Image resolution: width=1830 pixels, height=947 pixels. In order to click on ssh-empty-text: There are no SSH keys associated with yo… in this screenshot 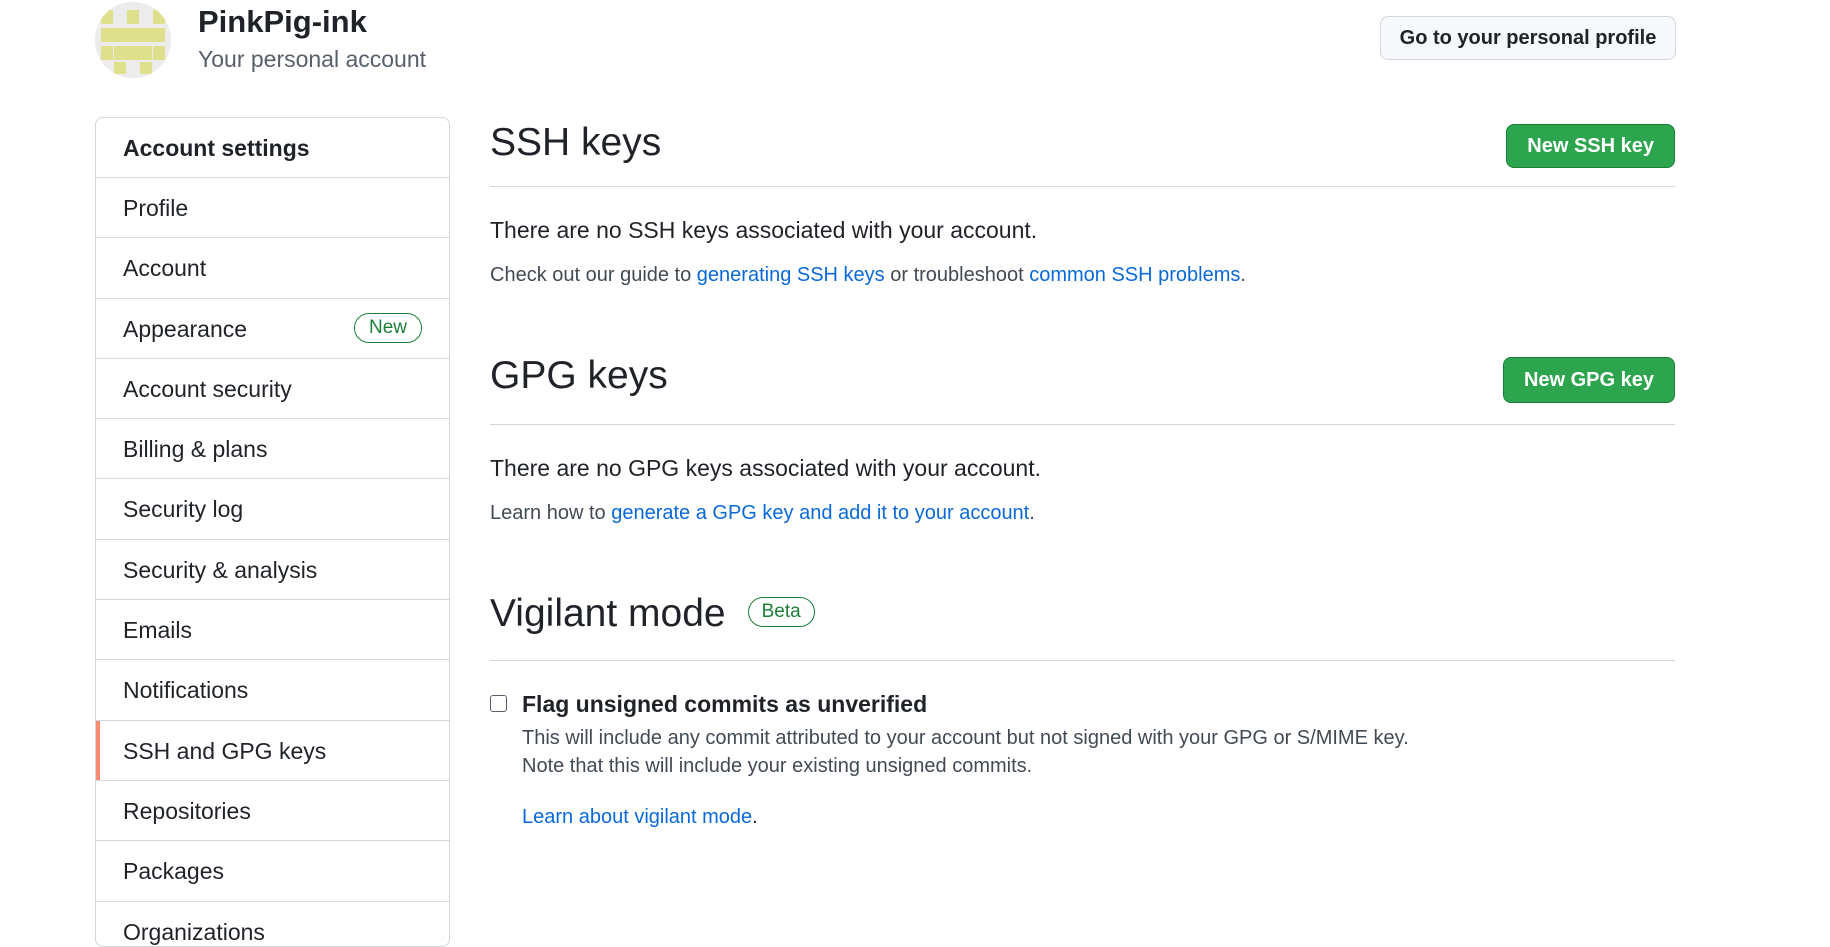, I will do `click(764, 230)`.